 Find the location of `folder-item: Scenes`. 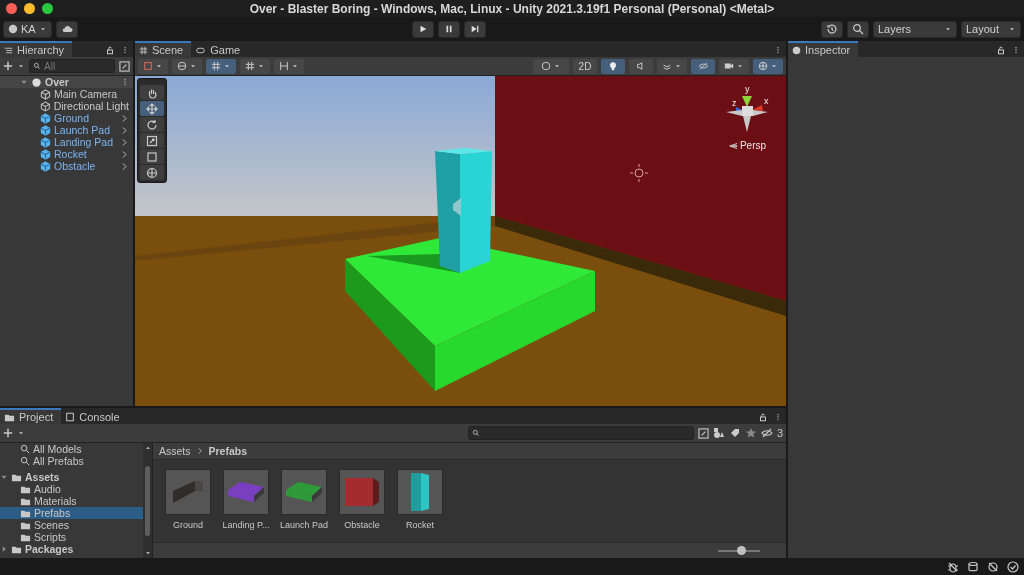

folder-item: Scenes is located at coordinates (71, 525).